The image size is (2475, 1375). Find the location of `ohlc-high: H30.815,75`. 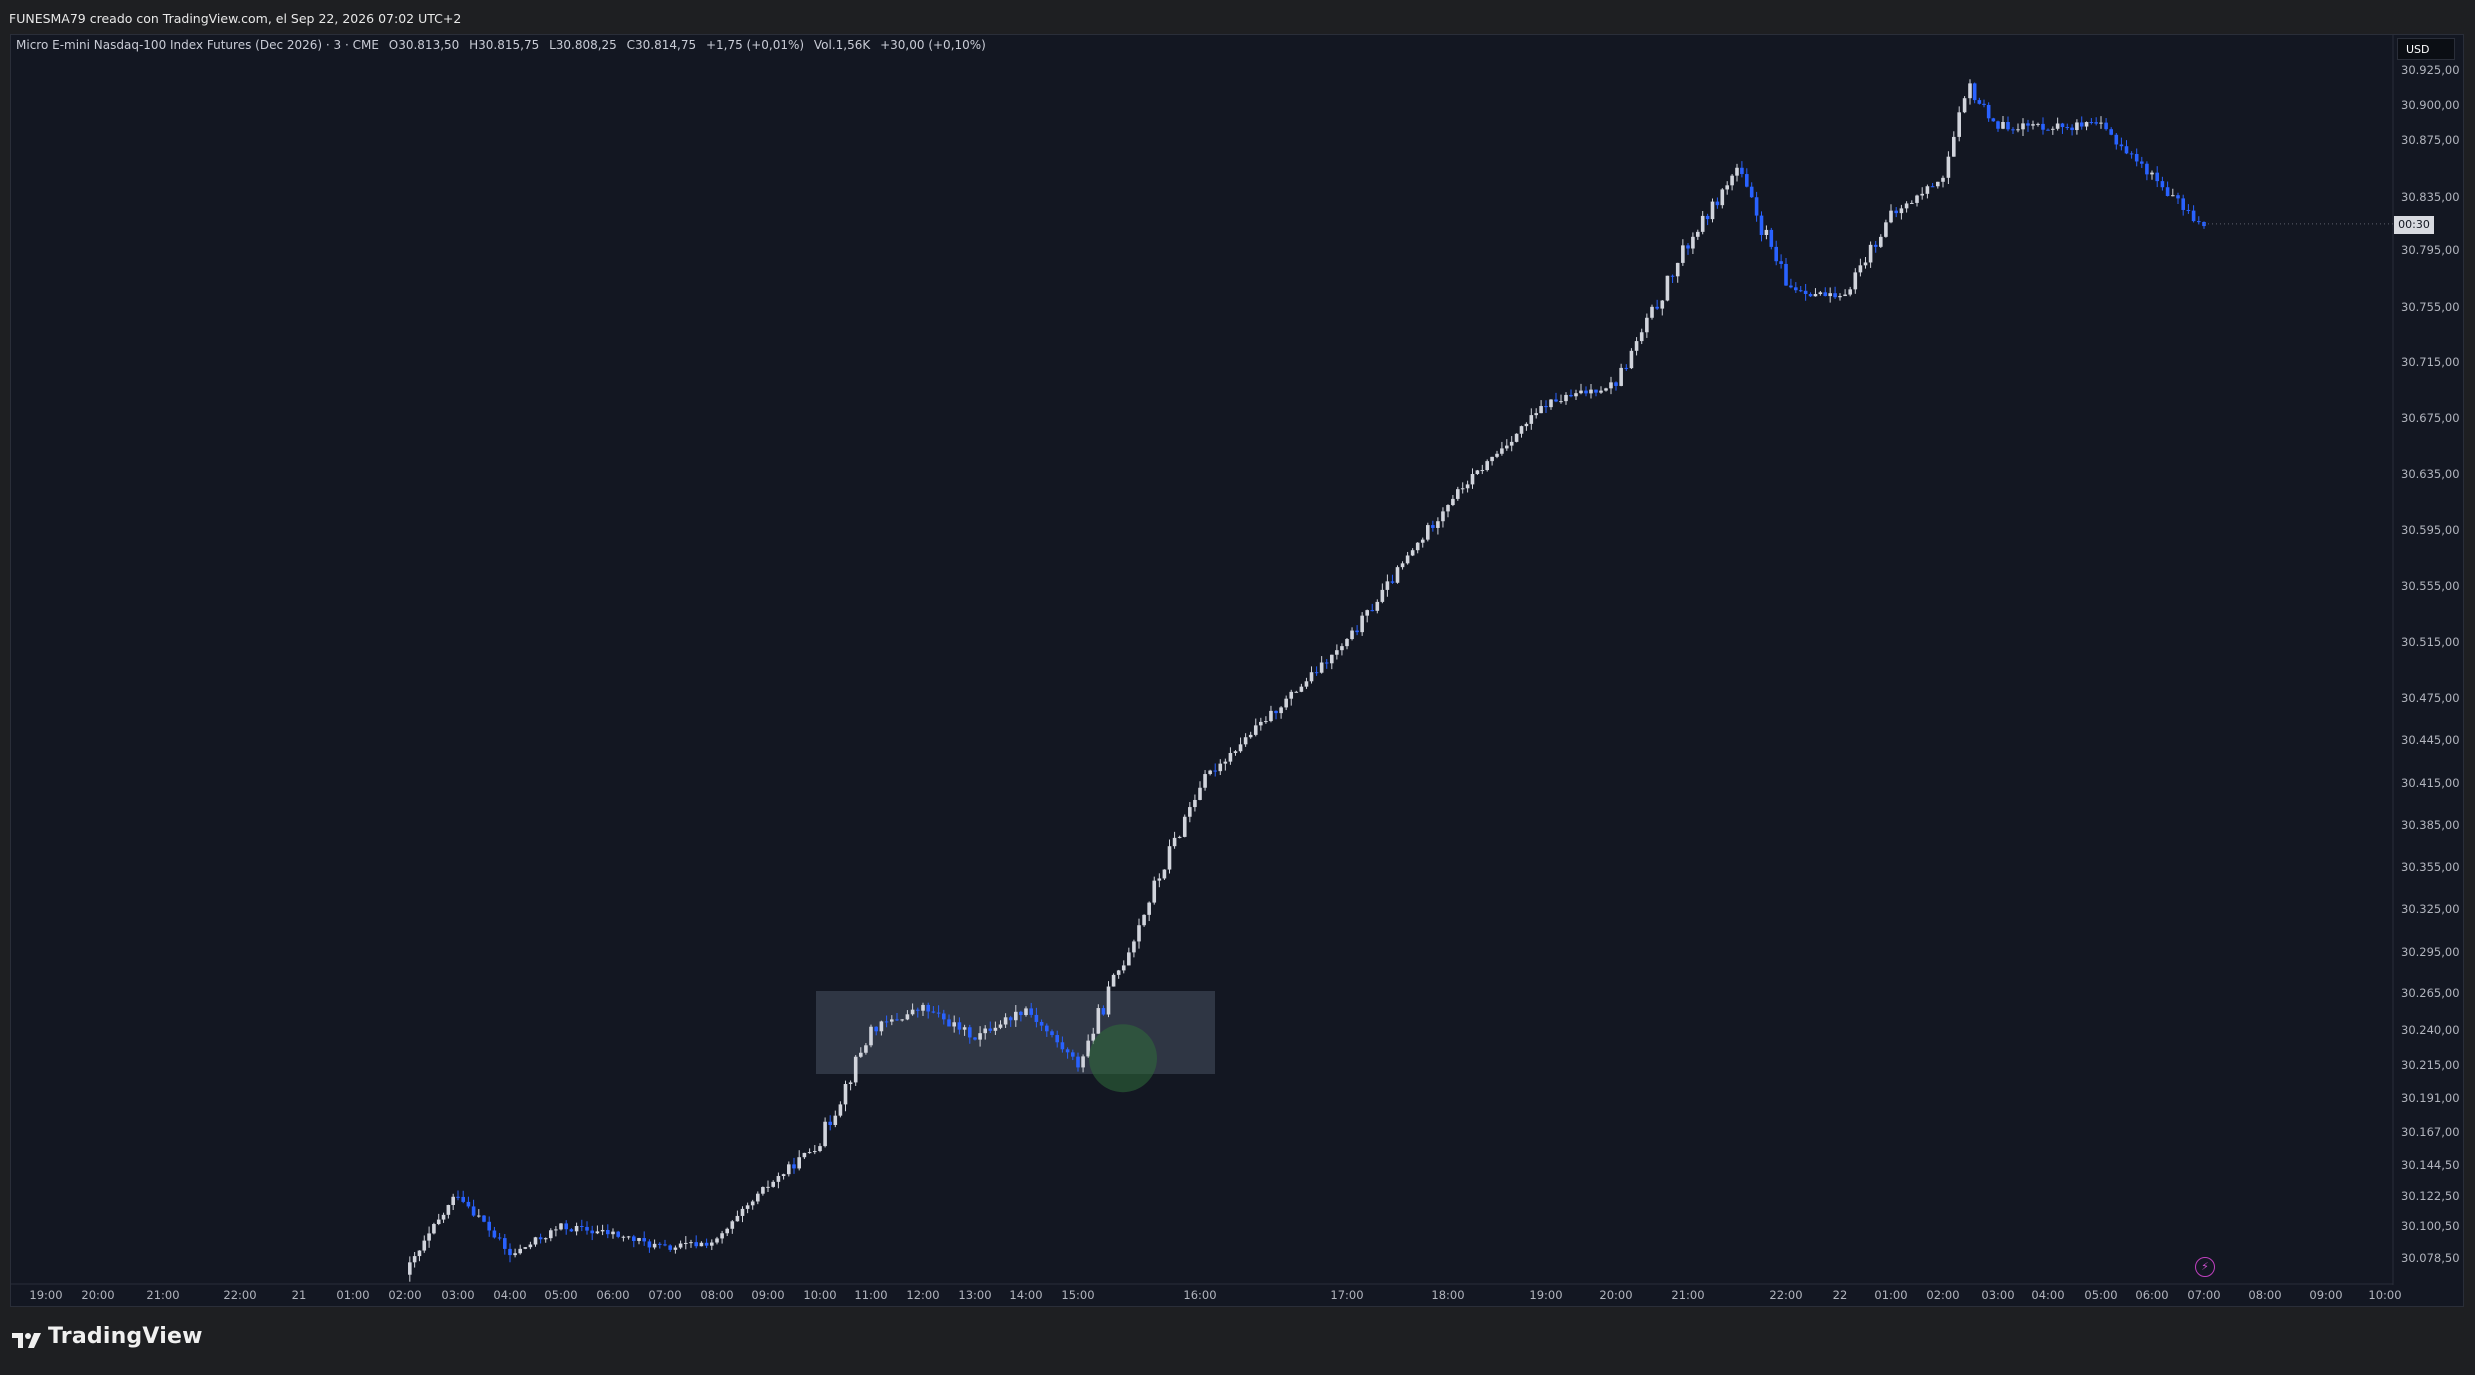

ohlc-high: H30.815,75 is located at coordinates (504, 45).